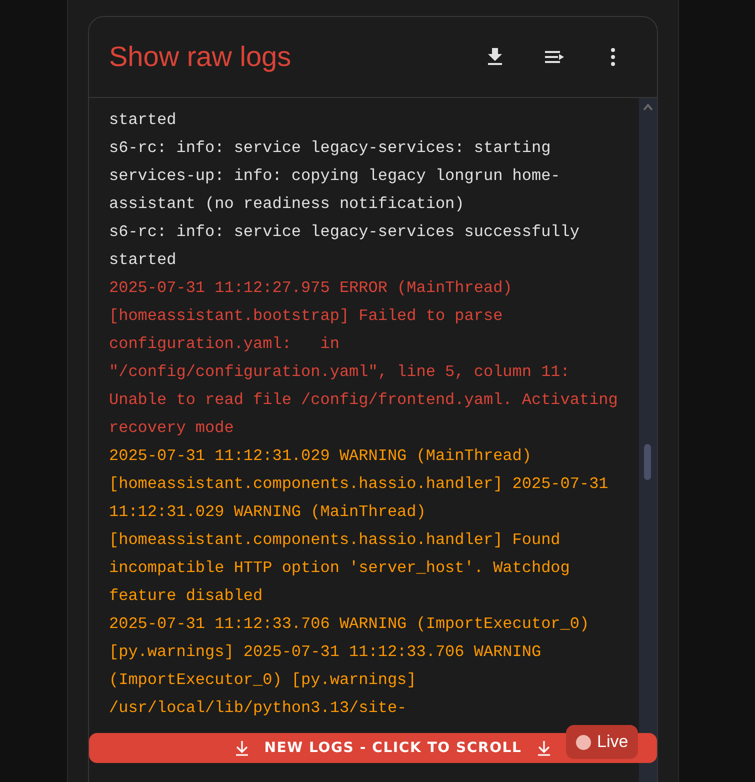  What do you see at coordinates (648, 107) in the screenshot?
I see `scroll-up-icon` at bounding box center [648, 107].